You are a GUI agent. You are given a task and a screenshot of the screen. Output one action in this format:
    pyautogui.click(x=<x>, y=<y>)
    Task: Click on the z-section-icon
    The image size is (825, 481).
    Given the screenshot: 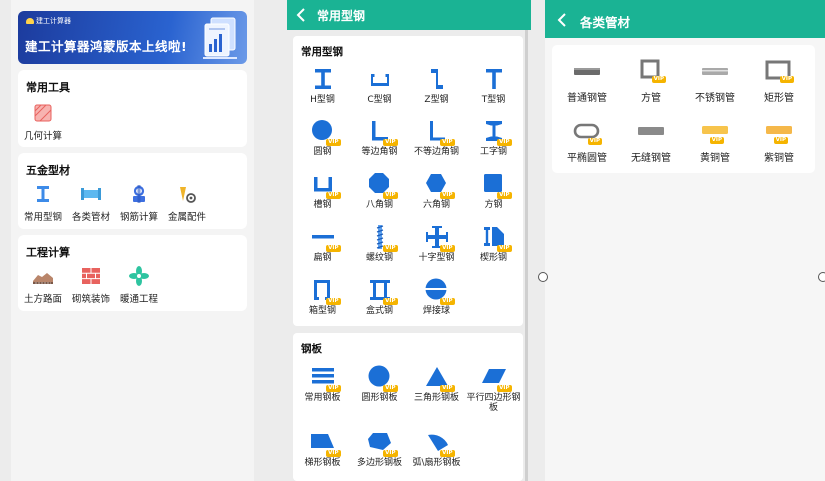 What is the action you would take?
    pyautogui.click(x=436, y=79)
    